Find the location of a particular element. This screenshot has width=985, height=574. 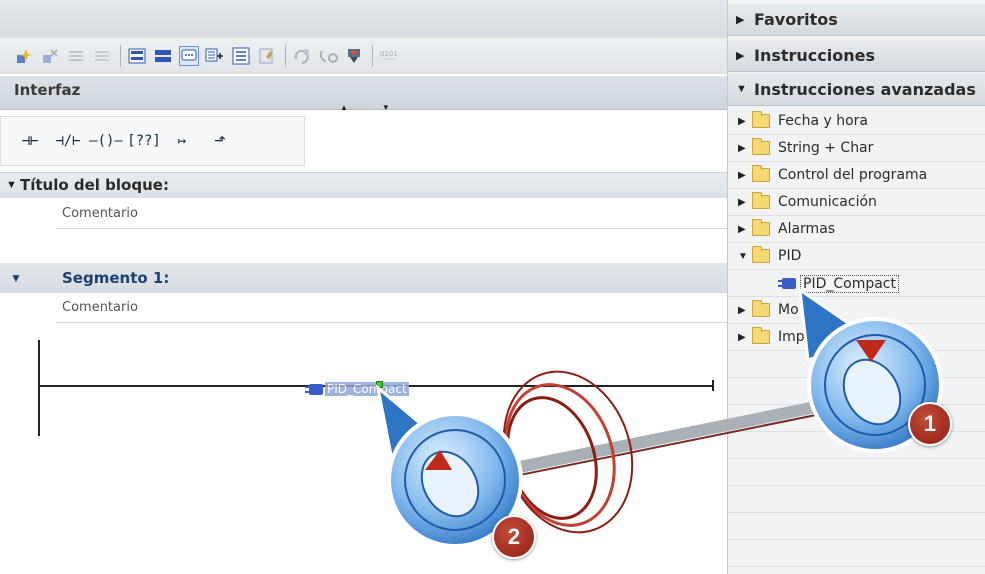

interface-section-bar: Interfaz ▲▼ is located at coordinates (363, 94).